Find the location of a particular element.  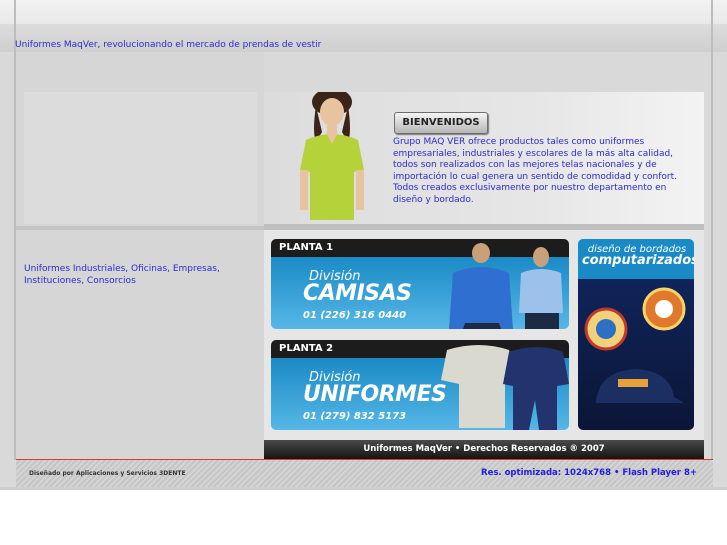

embroidery-title: diseño de bordados computarizados is located at coordinates (638, 256).